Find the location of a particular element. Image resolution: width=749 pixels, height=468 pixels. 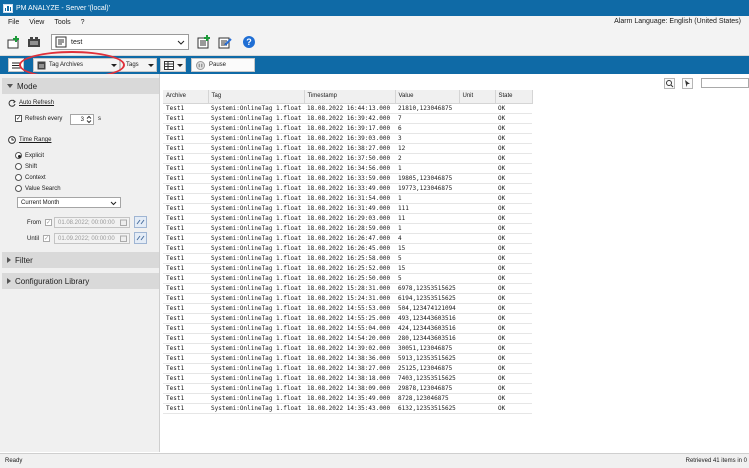

option-context: Context is located at coordinates (30, 177).